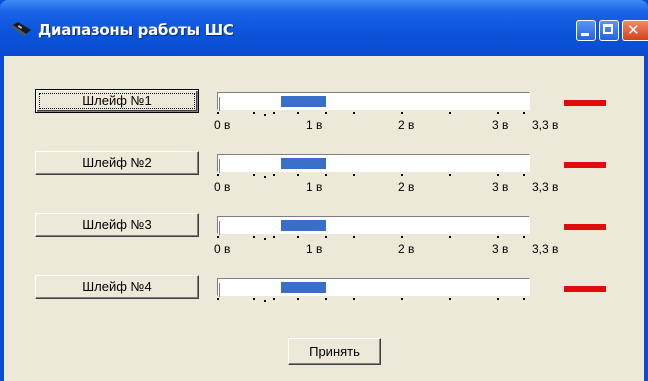 This screenshot has height=381, width=648. Describe the element at coordinates (373, 225) in the screenshot. I see `loop-3-range-track` at that location.